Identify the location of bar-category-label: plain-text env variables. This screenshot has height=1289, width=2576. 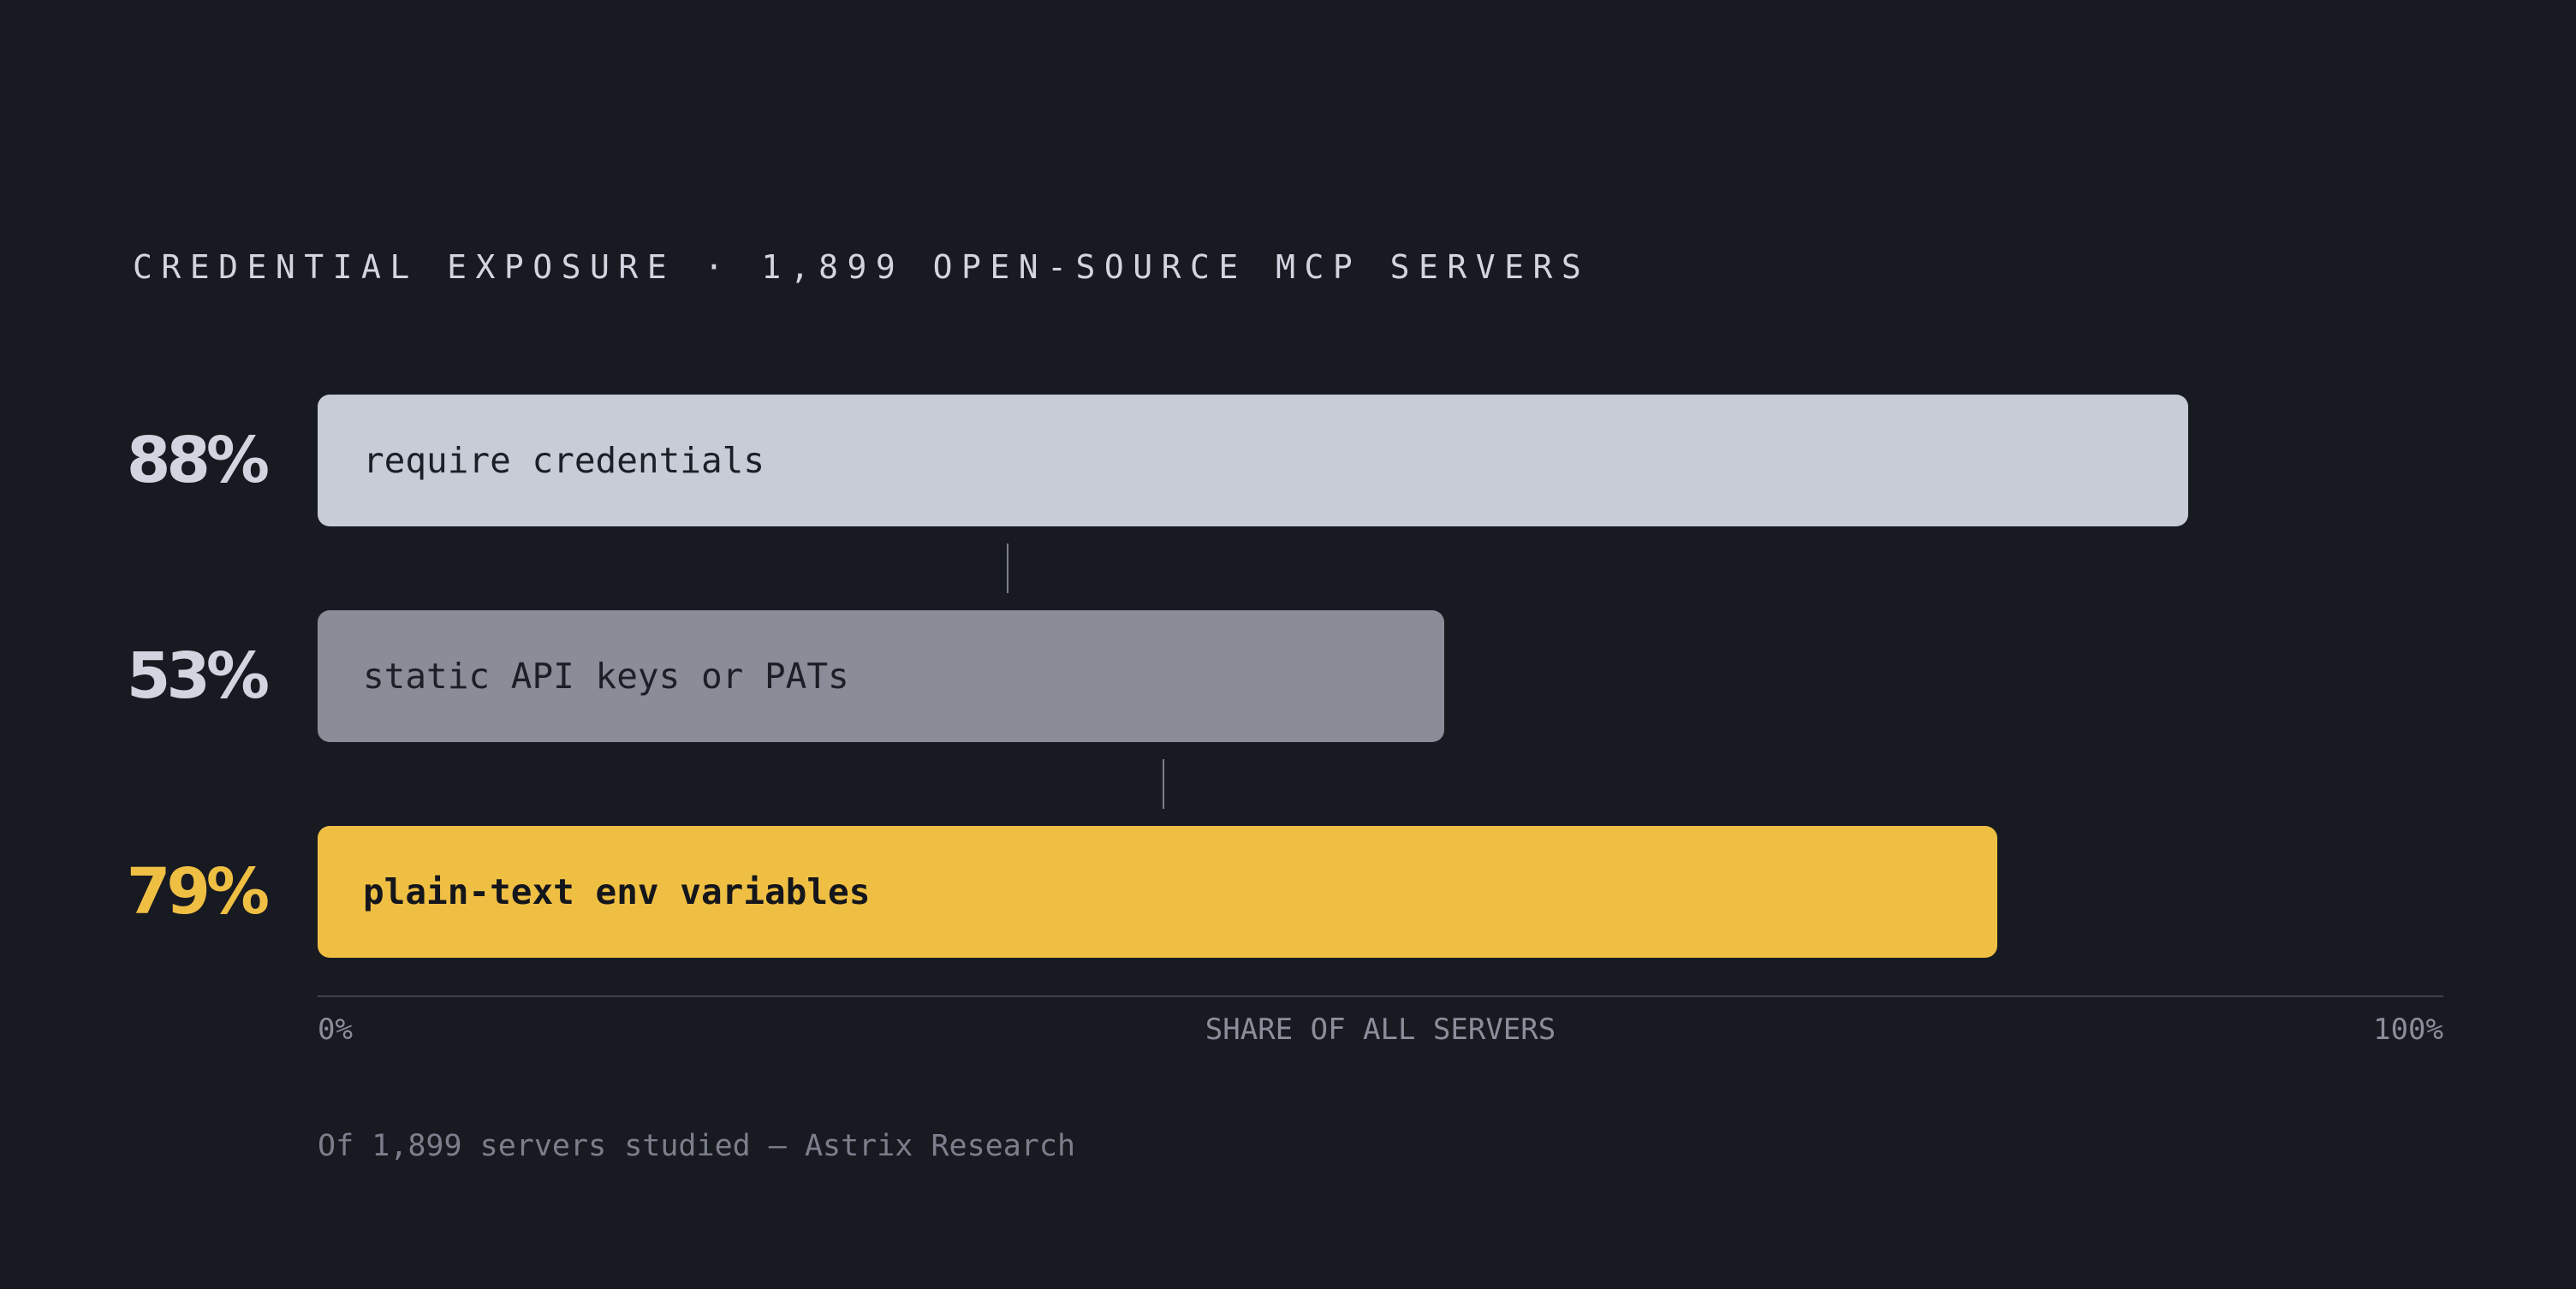
(617, 891).